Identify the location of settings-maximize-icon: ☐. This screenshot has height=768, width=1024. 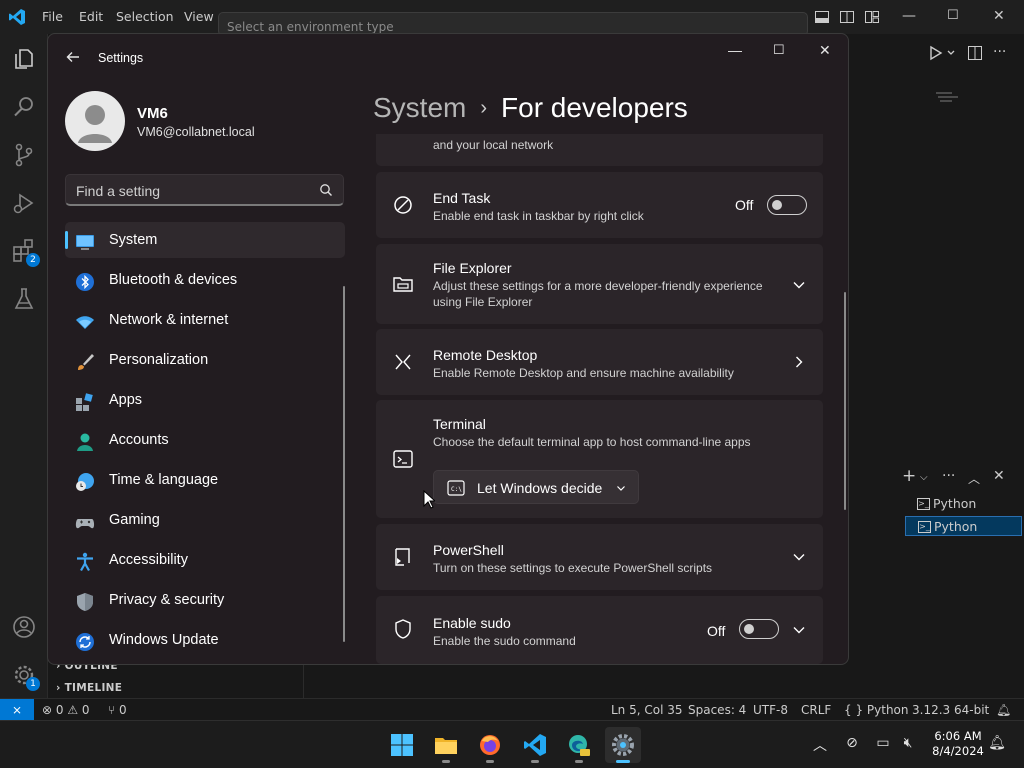
(779, 50).